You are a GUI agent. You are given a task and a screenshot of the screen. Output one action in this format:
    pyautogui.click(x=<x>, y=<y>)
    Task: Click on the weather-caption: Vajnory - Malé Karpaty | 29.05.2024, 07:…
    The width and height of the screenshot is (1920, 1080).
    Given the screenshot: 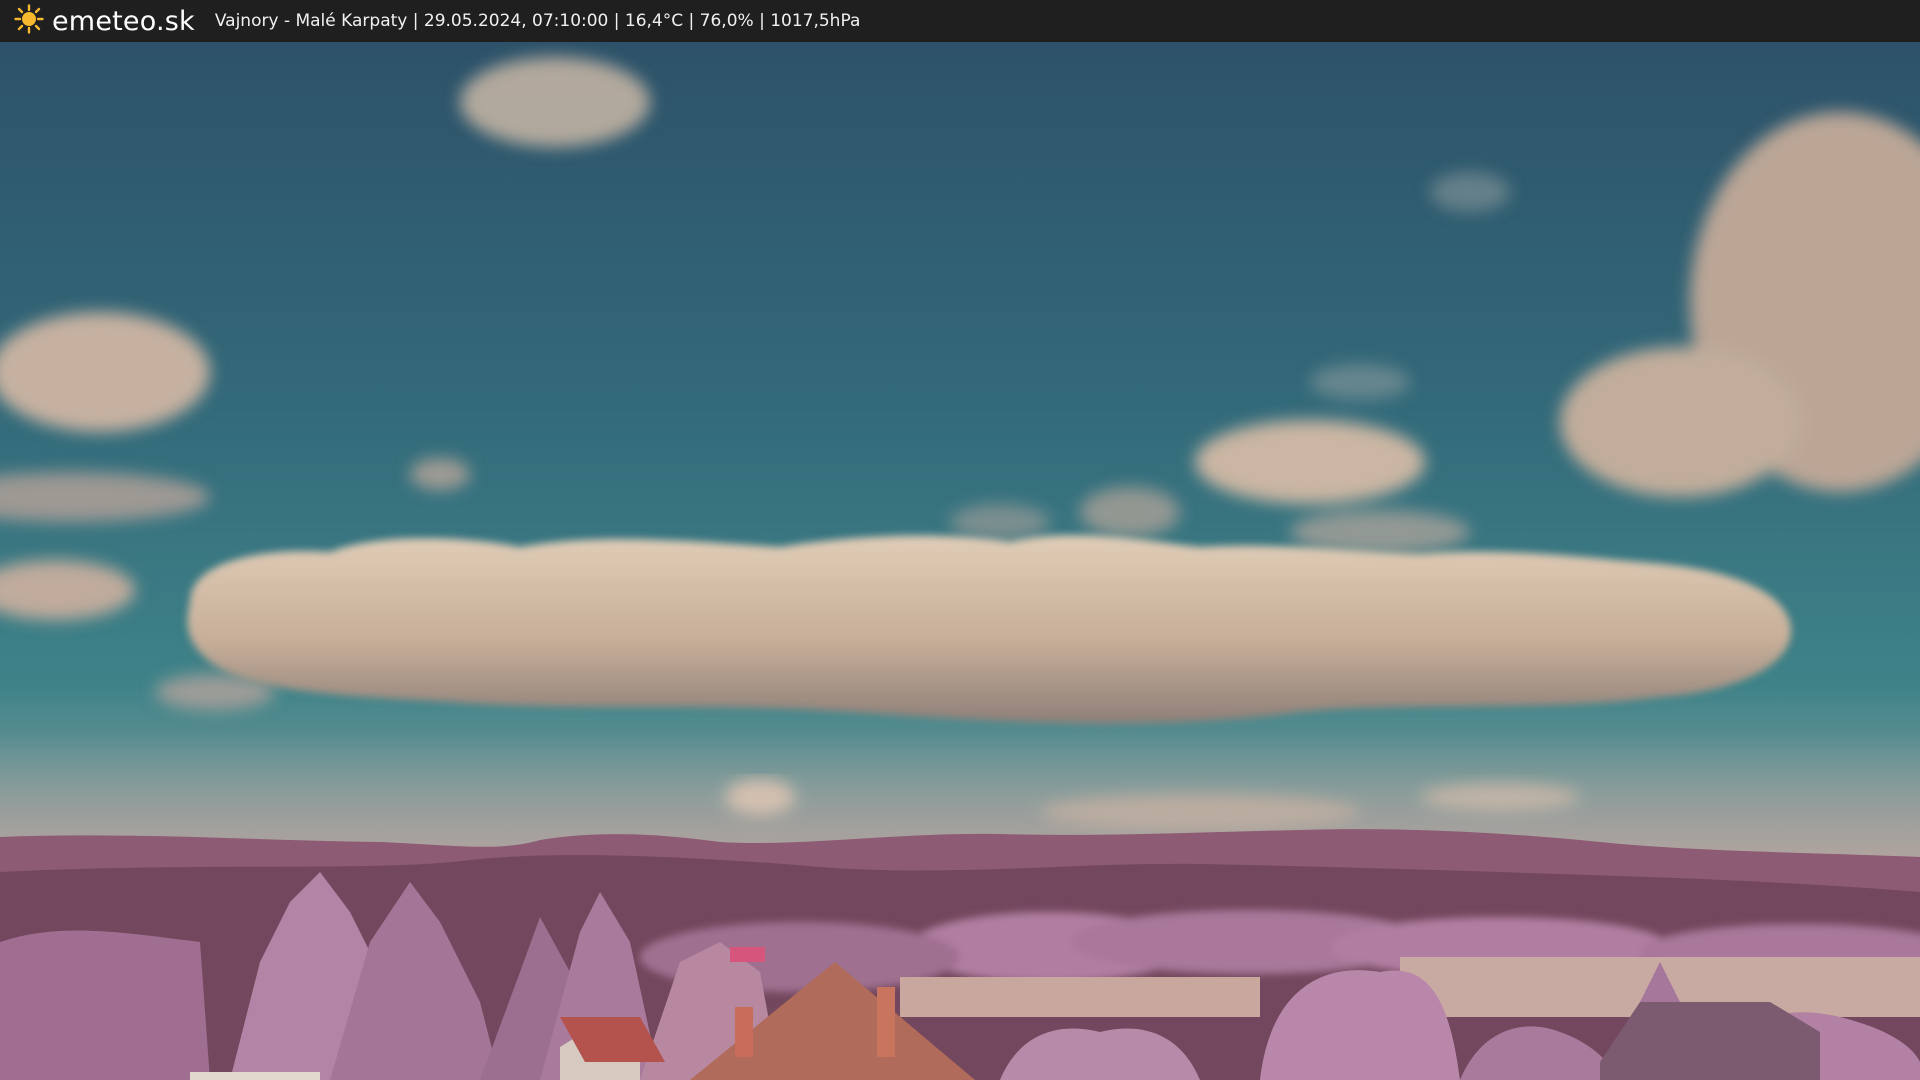 What is the action you would take?
    pyautogui.click(x=537, y=21)
    